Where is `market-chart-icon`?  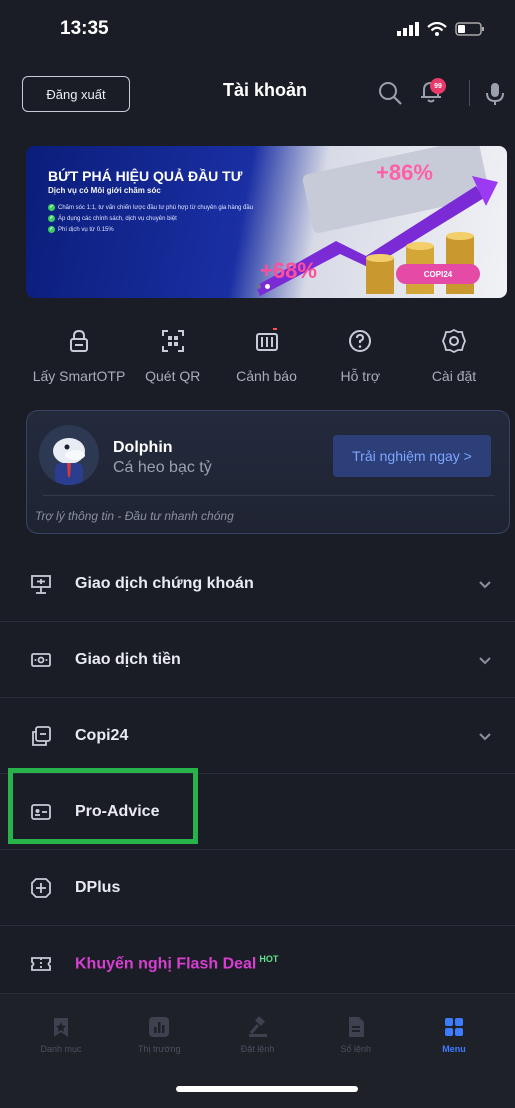 market-chart-icon is located at coordinates (159, 1027).